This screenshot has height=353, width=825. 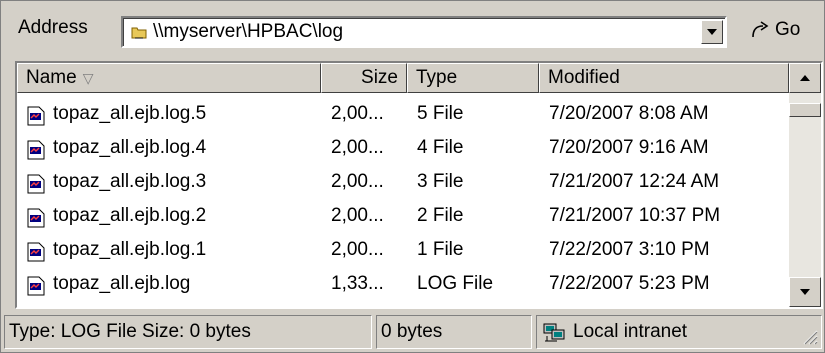 What do you see at coordinates (364, 78) in the screenshot?
I see `column-header-size: Size` at bounding box center [364, 78].